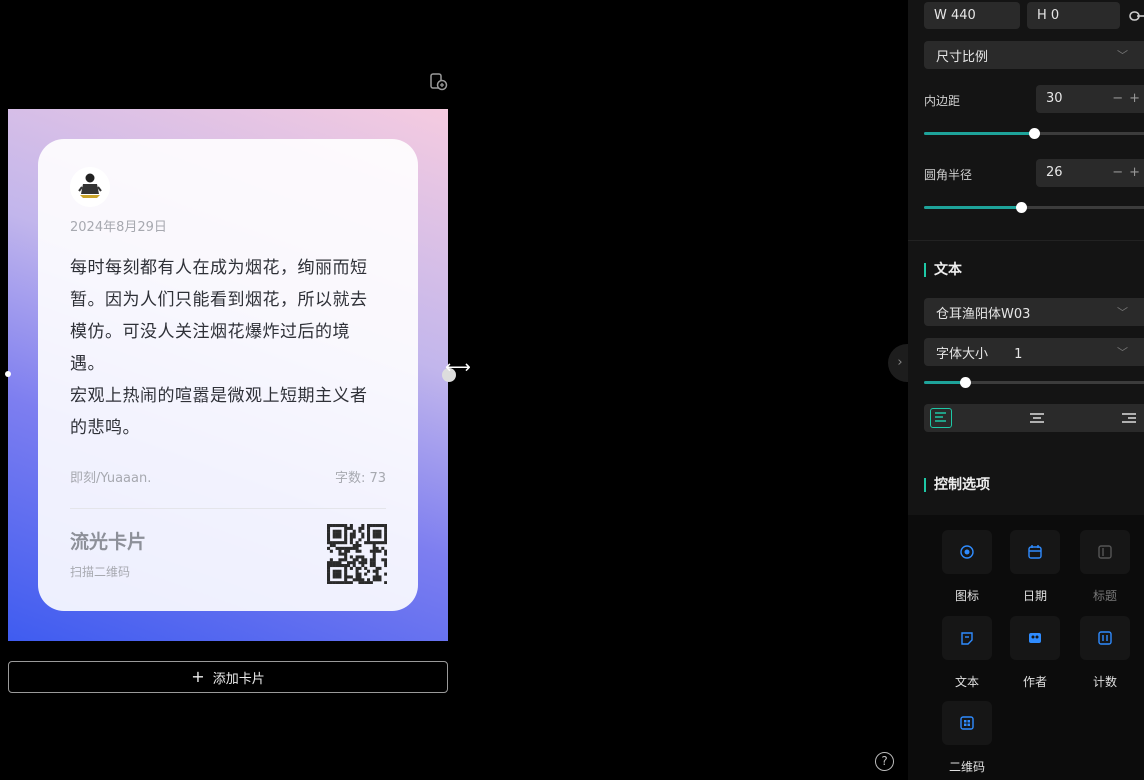  I want to click on word-count: 字数: 73, so click(360, 478).